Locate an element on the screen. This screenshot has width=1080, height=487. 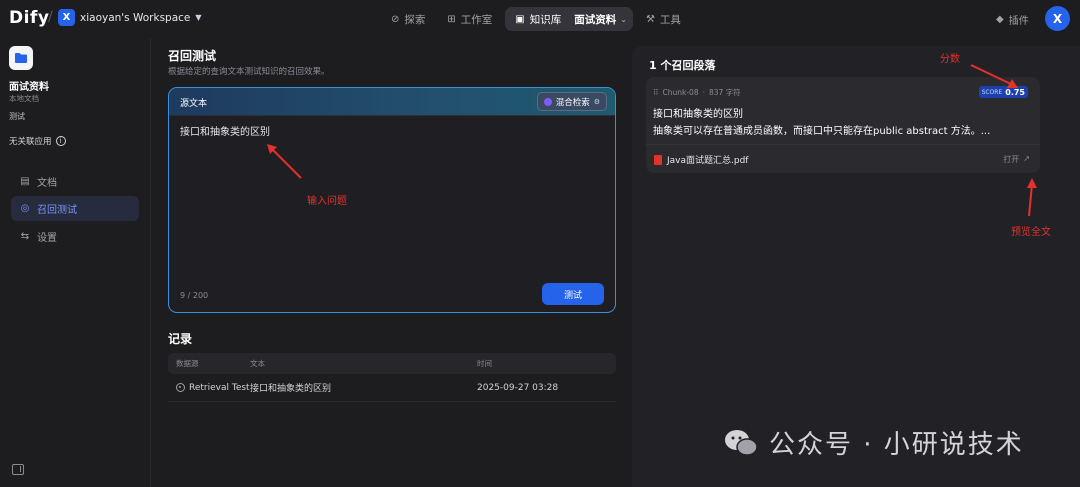
nav-studio-label: 工作室 is located at coordinates (476, 19).